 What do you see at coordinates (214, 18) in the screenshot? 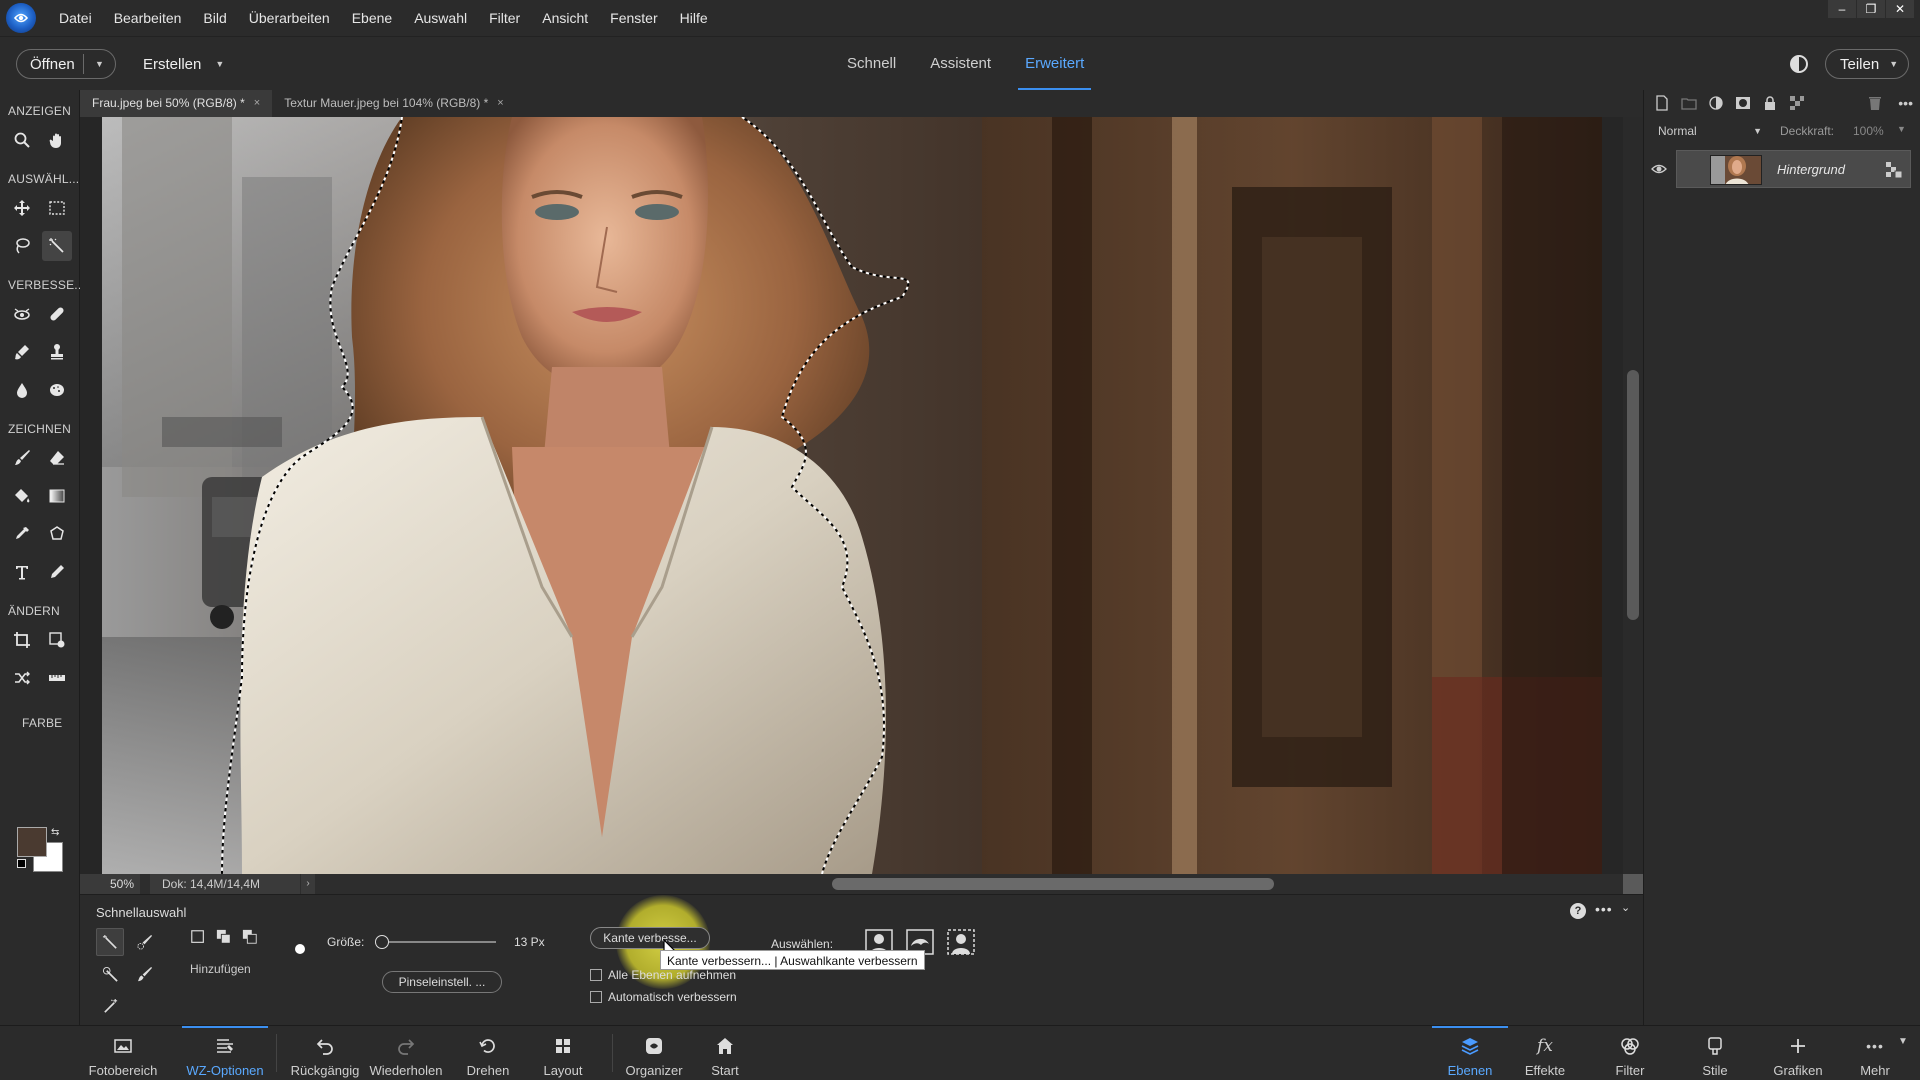
I see `menu-bild: Bild` at bounding box center [214, 18].